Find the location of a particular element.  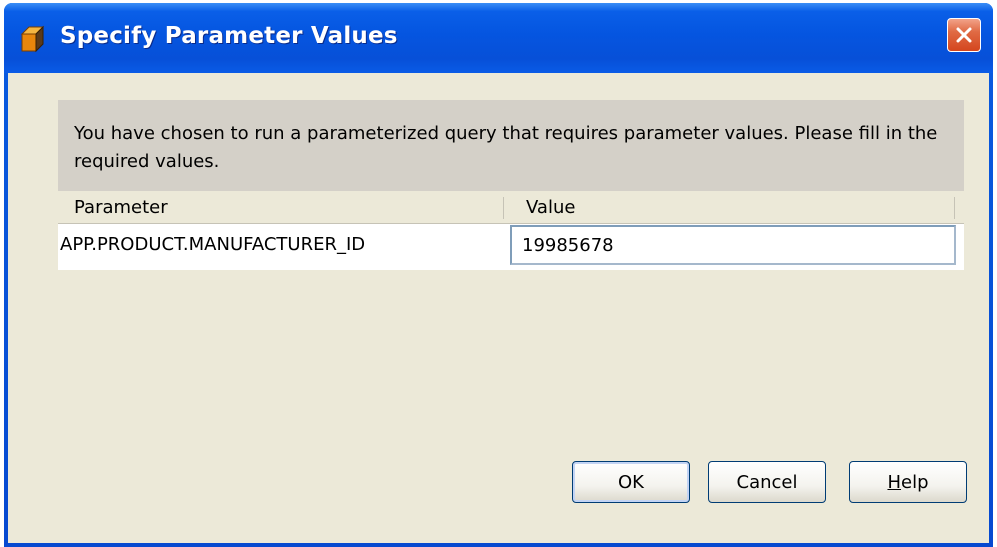

help-mnemonic: H is located at coordinates (894, 482).